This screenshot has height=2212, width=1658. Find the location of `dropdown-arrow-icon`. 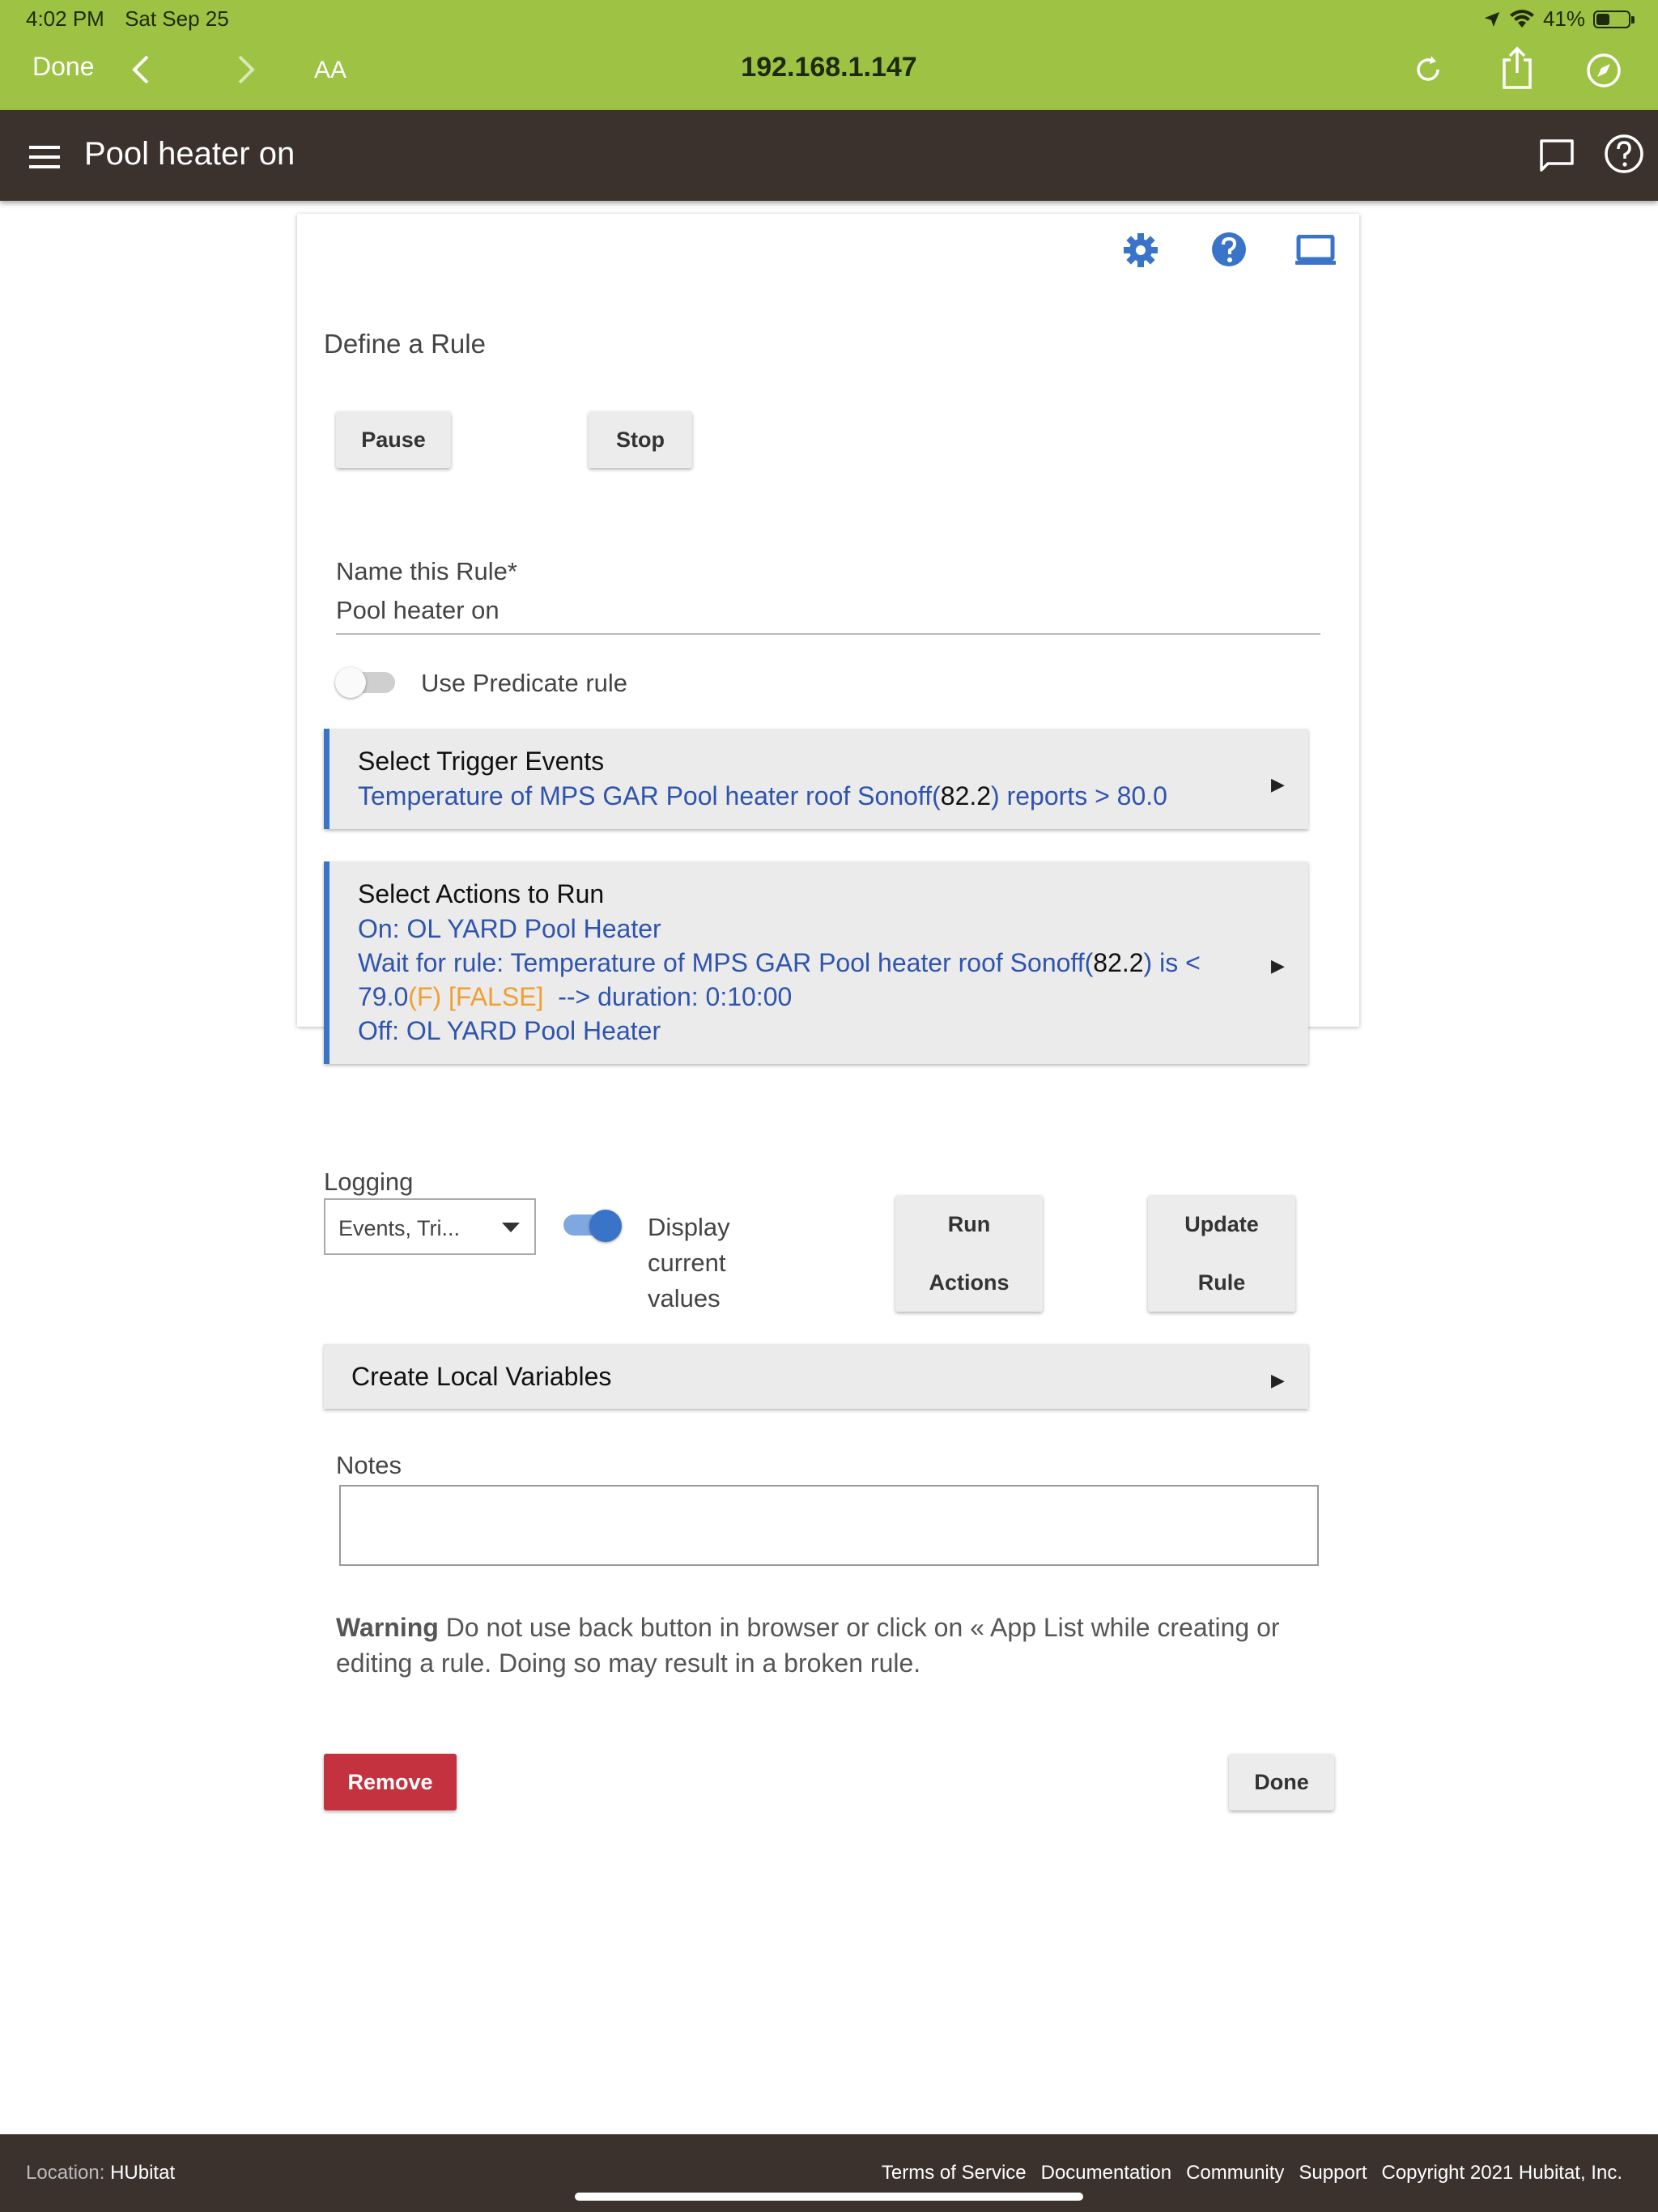

dropdown-arrow-icon is located at coordinates (511, 1228).